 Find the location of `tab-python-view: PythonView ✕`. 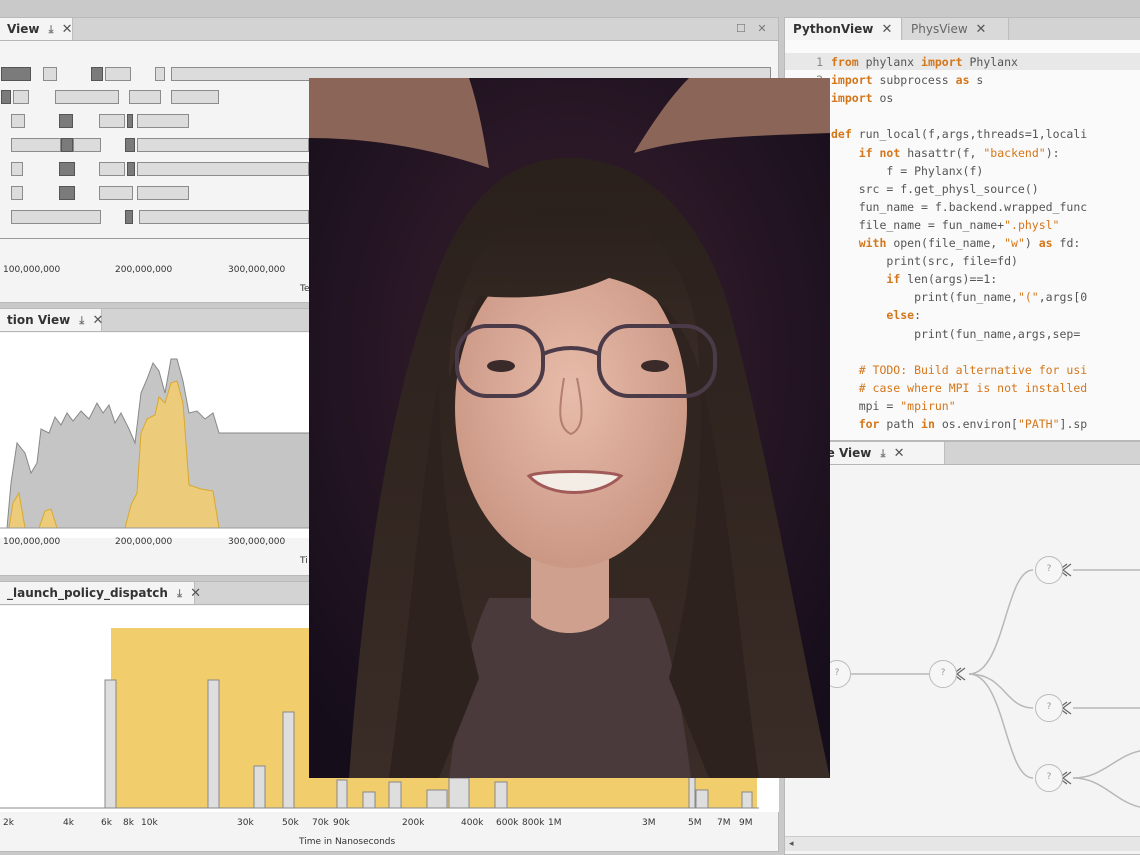

tab-python-view: PythonView ✕ is located at coordinates (843, 29).